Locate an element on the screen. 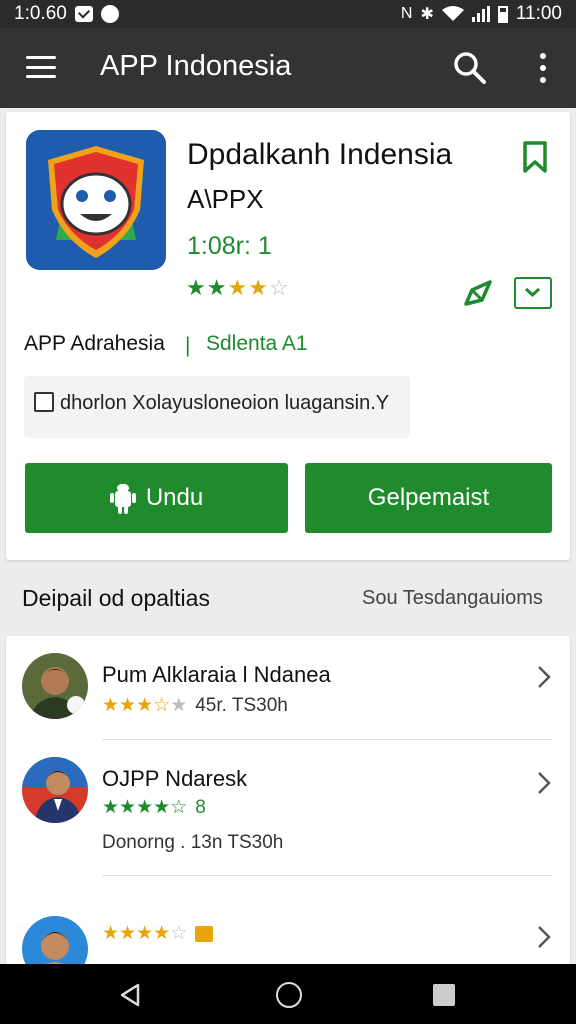 Image resolution: width=576 pixels, height=1024 pixels. app-bar-title: APP Indonesia is located at coordinates (196, 66).